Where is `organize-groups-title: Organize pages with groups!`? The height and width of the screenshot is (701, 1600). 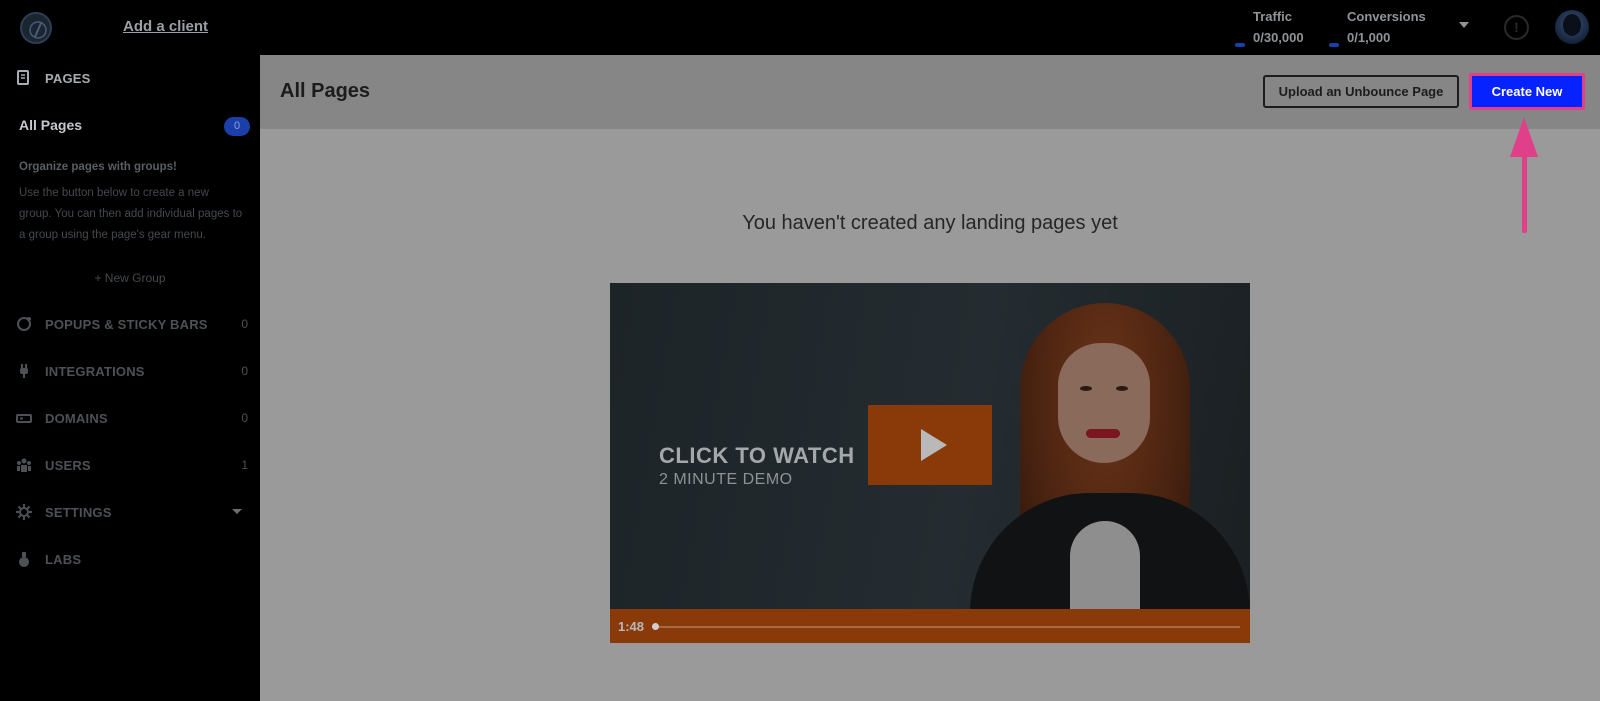 organize-groups-title: Organize pages with groups! is located at coordinates (98, 167).